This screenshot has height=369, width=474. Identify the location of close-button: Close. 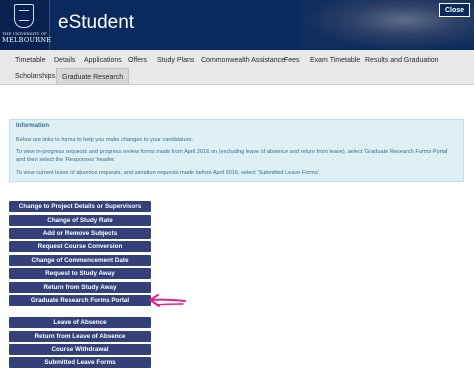
(454, 10).